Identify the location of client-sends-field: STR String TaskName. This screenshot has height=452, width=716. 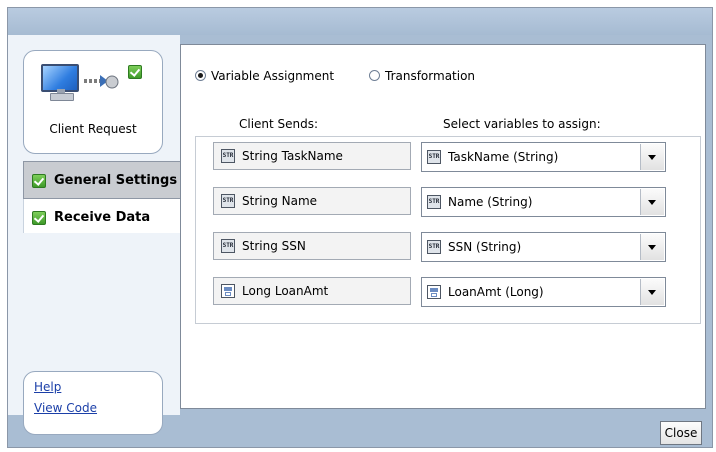
(312, 156).